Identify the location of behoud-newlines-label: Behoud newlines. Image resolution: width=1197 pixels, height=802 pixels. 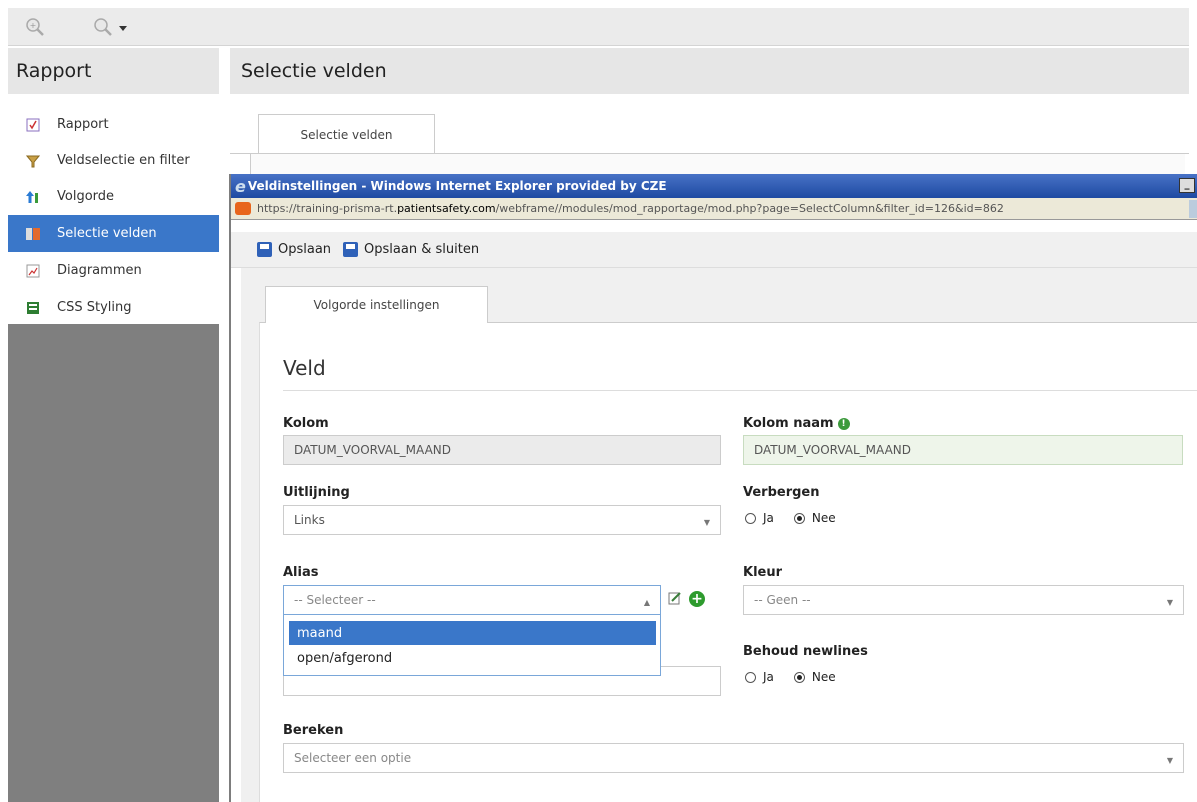
(805, 651).